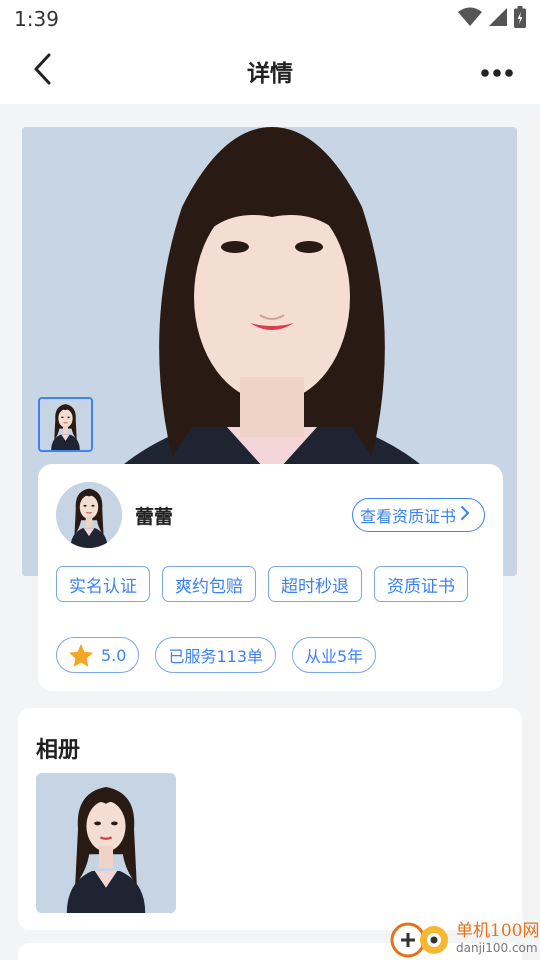 This screenshot has height=960, width=540. What do you see at coordinates (36, 19) in the screenshot?
I see `status-time: 1:39` at bounding box center [36, 19].